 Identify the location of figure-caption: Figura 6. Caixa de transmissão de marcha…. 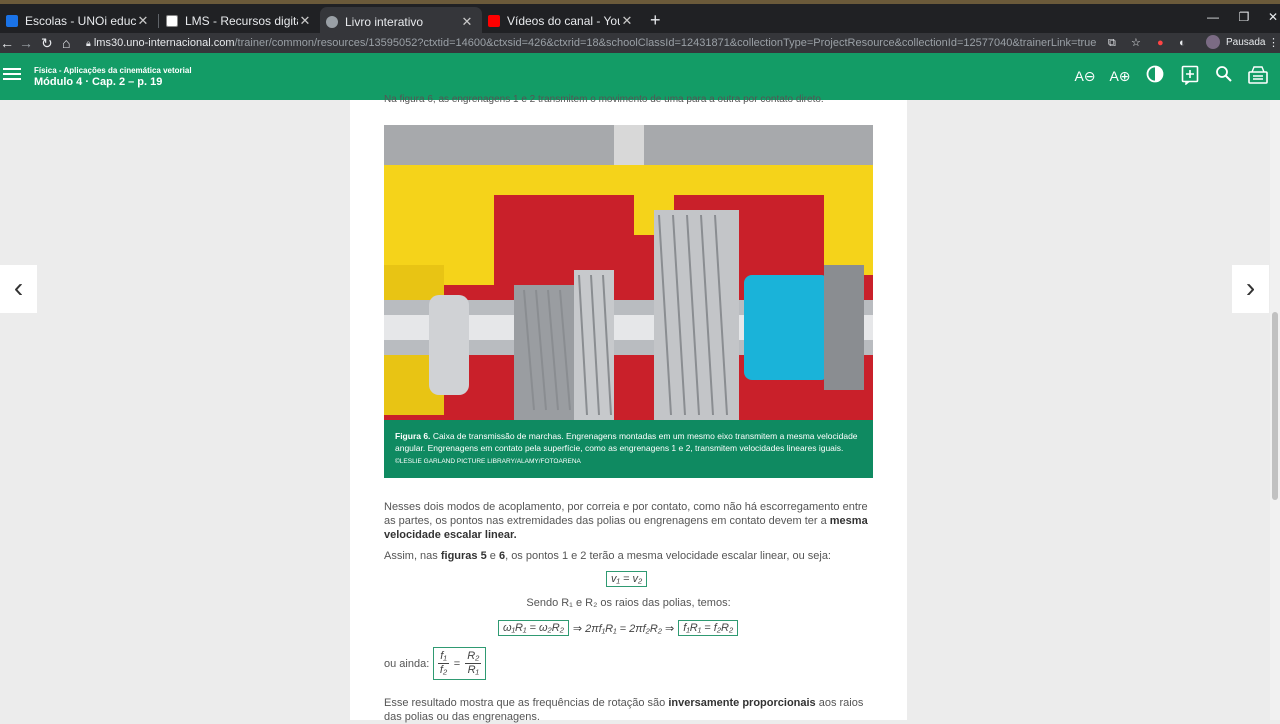
(628, 449).